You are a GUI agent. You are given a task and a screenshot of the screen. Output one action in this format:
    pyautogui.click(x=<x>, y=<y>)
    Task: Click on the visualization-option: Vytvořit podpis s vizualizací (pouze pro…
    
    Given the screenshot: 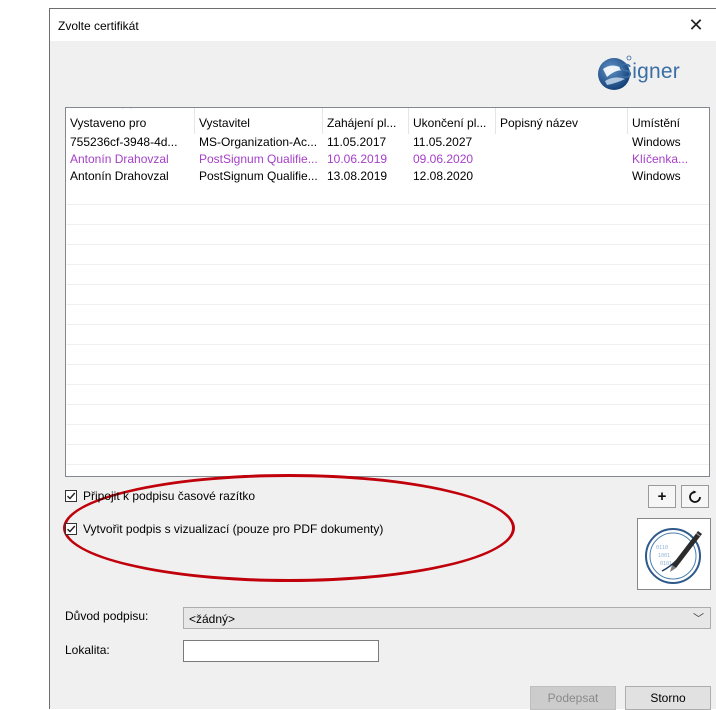 What is the action you would take?
    pyautogui.click(x=224, y=529)
    